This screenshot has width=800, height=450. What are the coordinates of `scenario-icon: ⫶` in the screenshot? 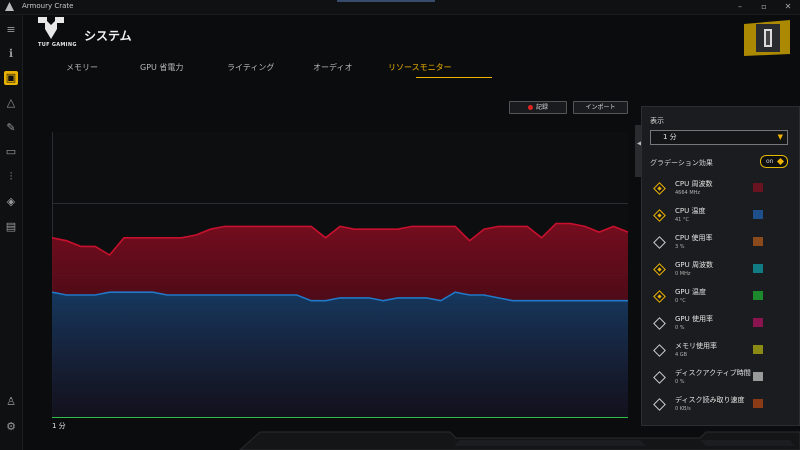 It's located at (11, 177).